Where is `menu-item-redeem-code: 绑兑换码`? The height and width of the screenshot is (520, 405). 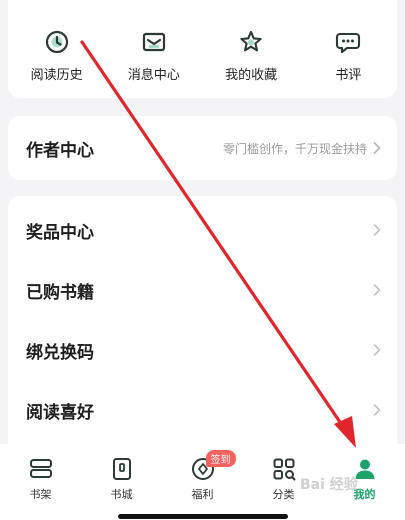 menu-item-redeem-code: 绑兑换码 is located at coordinates (202, 350).